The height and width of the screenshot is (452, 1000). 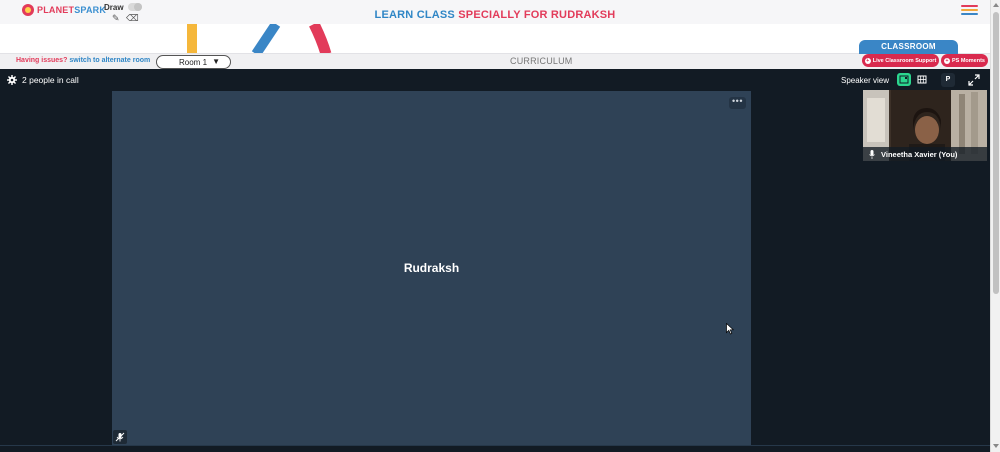 I want to click on call-header: 2 people in call Speaker view P, so click(x=495, y=80).